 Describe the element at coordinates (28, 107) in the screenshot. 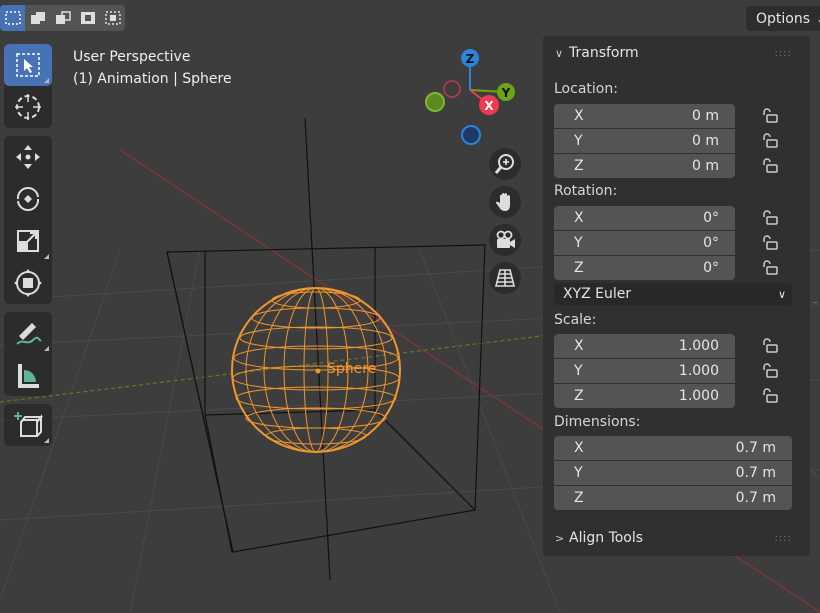

I see `cursor-tool` at that location.